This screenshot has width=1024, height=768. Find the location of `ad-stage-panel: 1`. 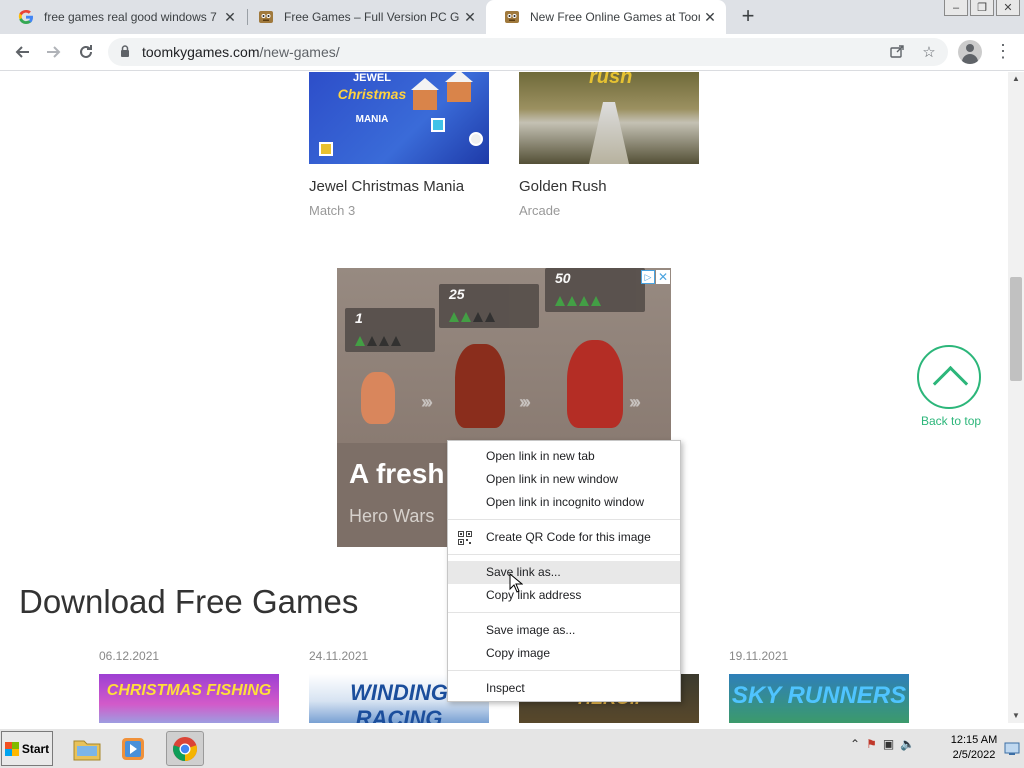

ad-stage-panel: 1 is located at coordinates (390, 330).